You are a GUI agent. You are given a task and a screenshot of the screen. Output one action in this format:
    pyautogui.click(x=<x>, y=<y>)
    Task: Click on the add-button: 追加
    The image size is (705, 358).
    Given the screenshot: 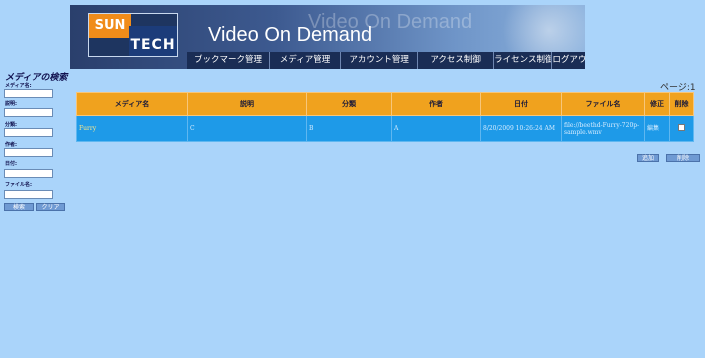 What is the action you would take?
    pyautogui.click(x=648, y=158)
    